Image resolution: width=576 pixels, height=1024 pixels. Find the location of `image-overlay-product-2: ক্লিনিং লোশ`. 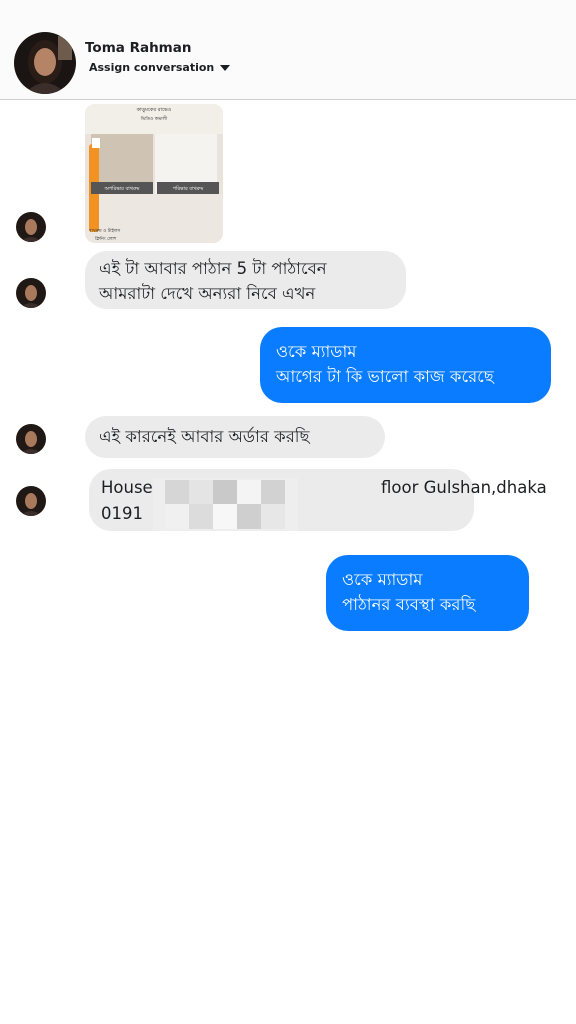

image-overlay-product-2: ক্লিনিং লোশ is located at coordinates (106, 239).